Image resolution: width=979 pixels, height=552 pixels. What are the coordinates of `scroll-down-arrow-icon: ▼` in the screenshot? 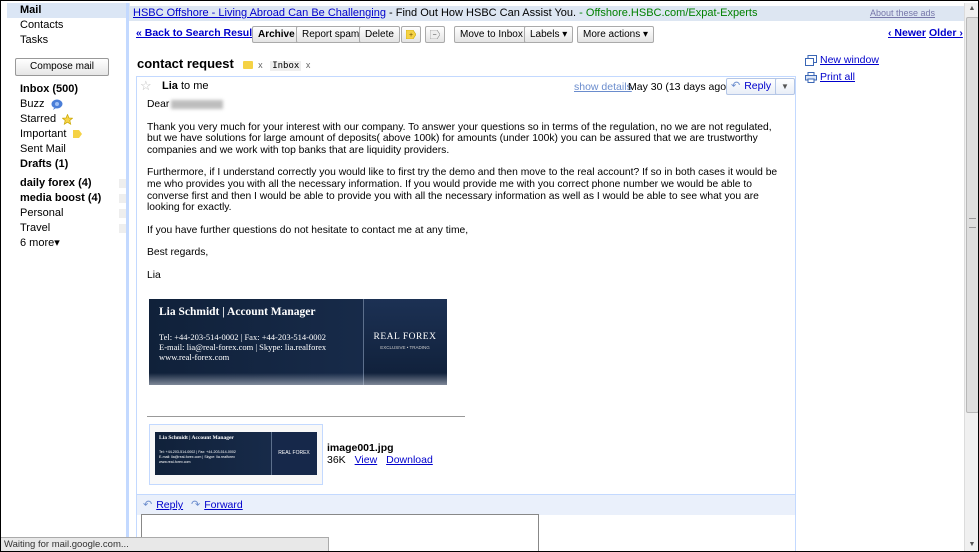 It's located at (972, 545).